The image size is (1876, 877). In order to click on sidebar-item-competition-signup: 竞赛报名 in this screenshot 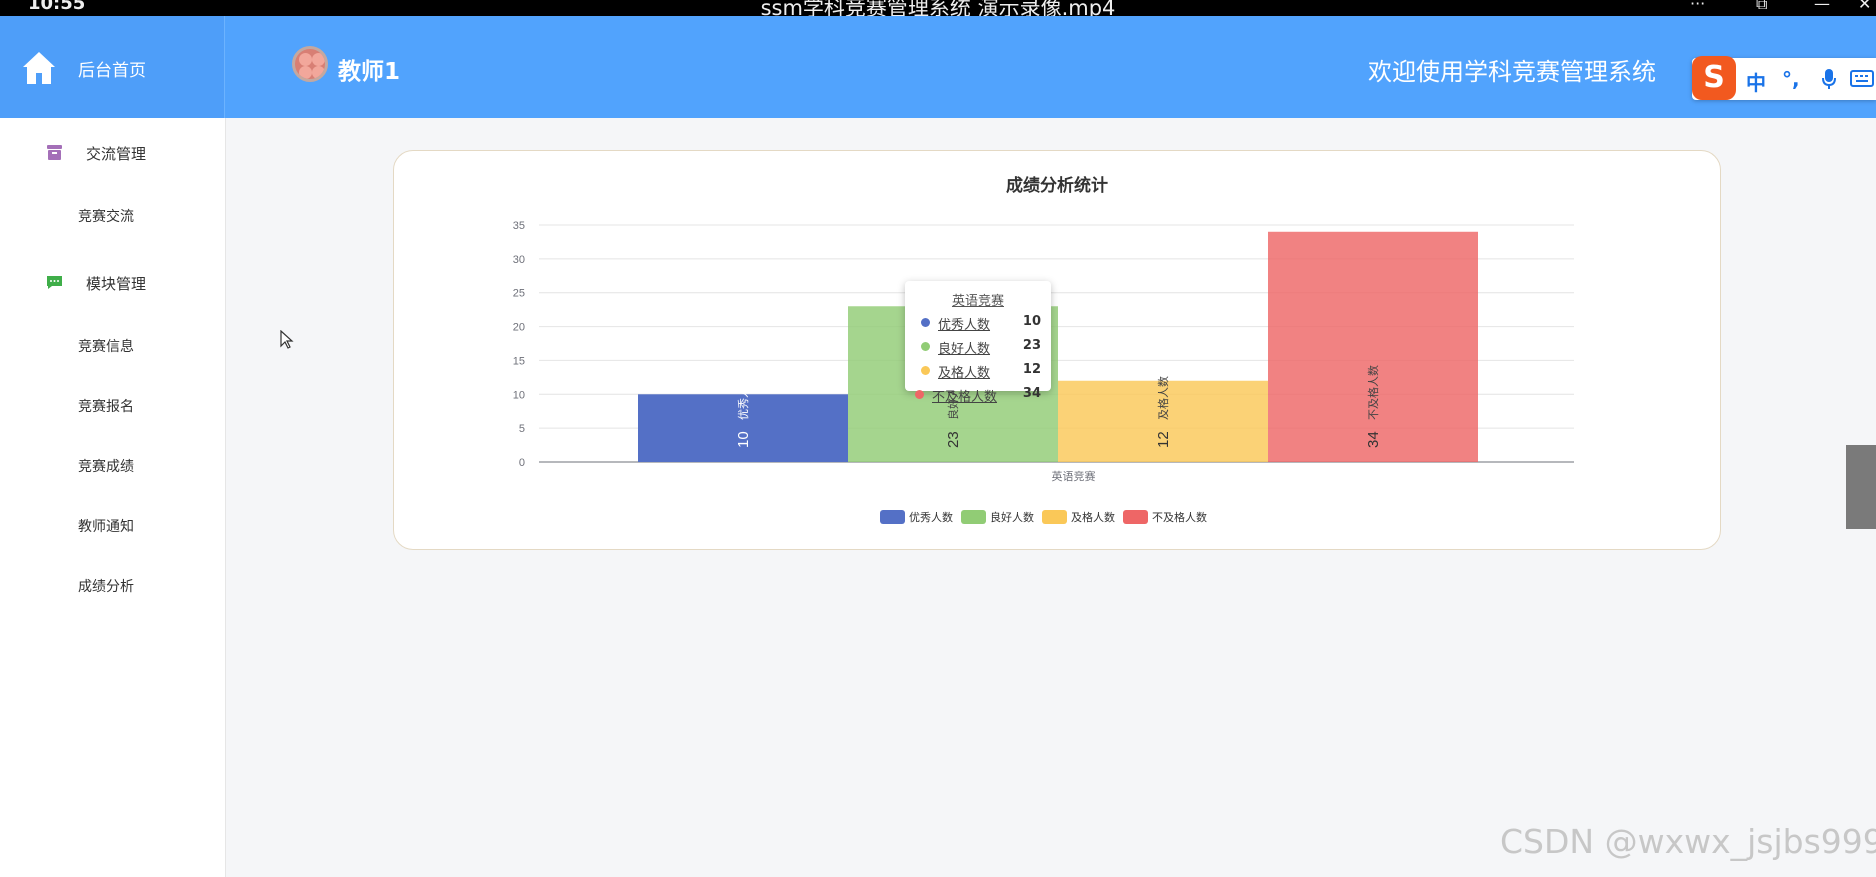, I will do `click(106, 406)`.